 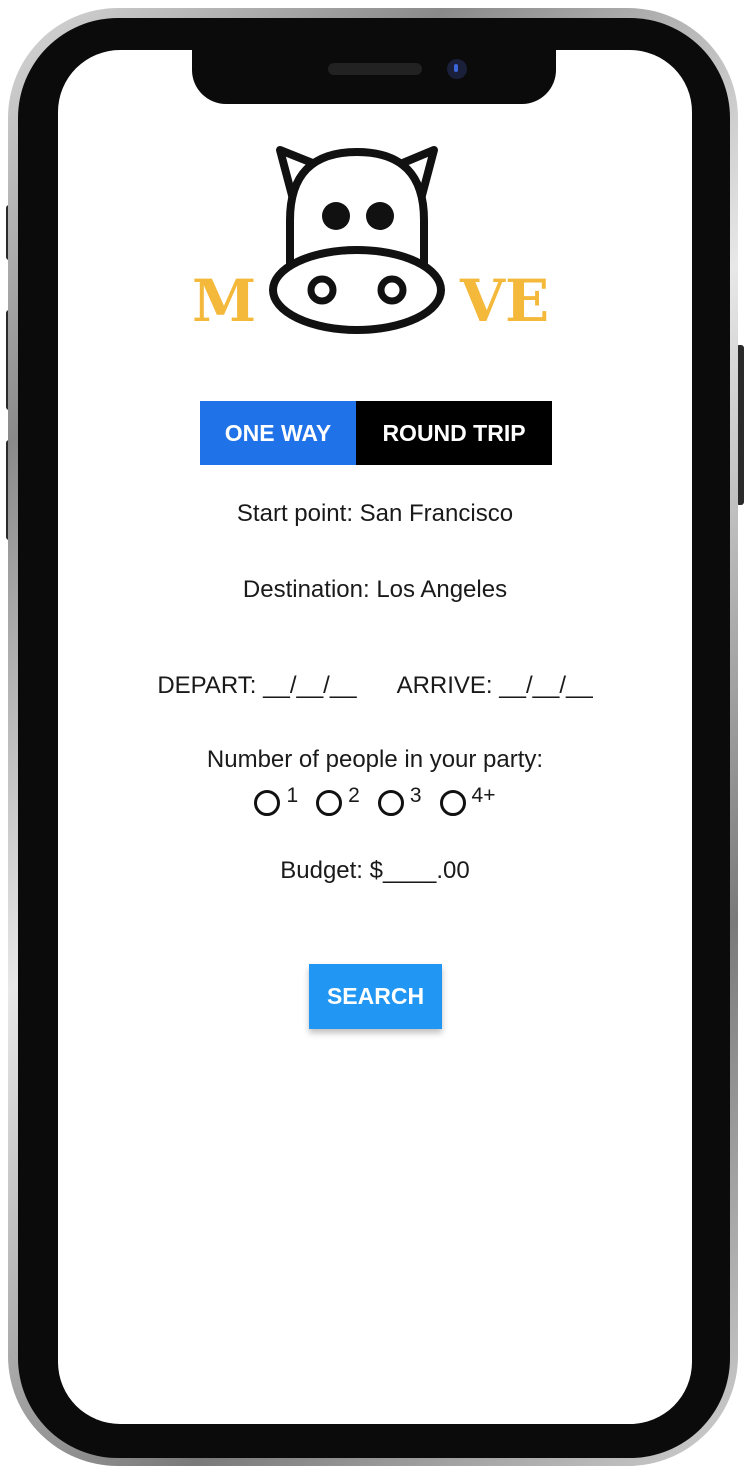 I want to click on destination-field: Destination: Los Angeles, so click(x=375, y=590).